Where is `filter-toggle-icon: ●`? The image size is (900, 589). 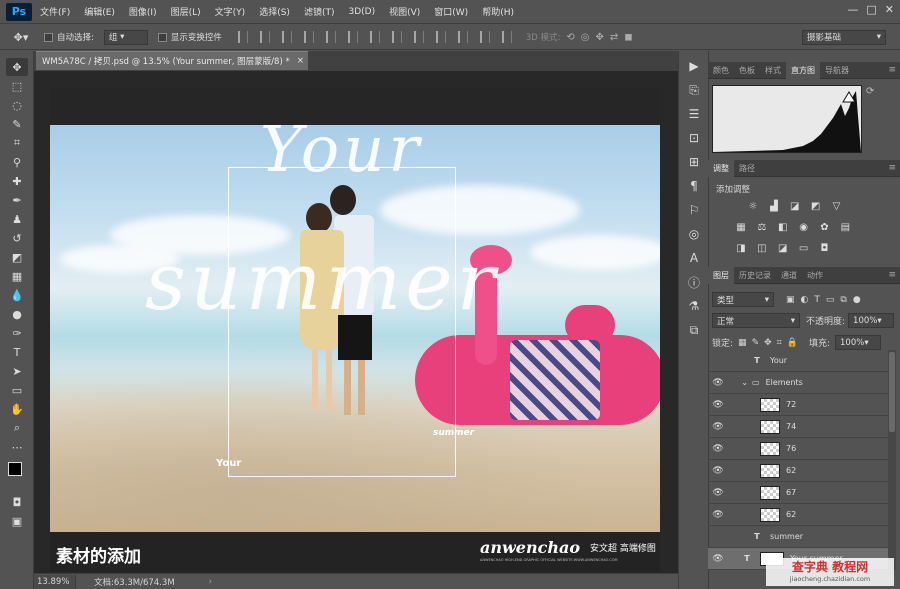 filter-toggle-icon: ● is located at coordinates (857, 300).